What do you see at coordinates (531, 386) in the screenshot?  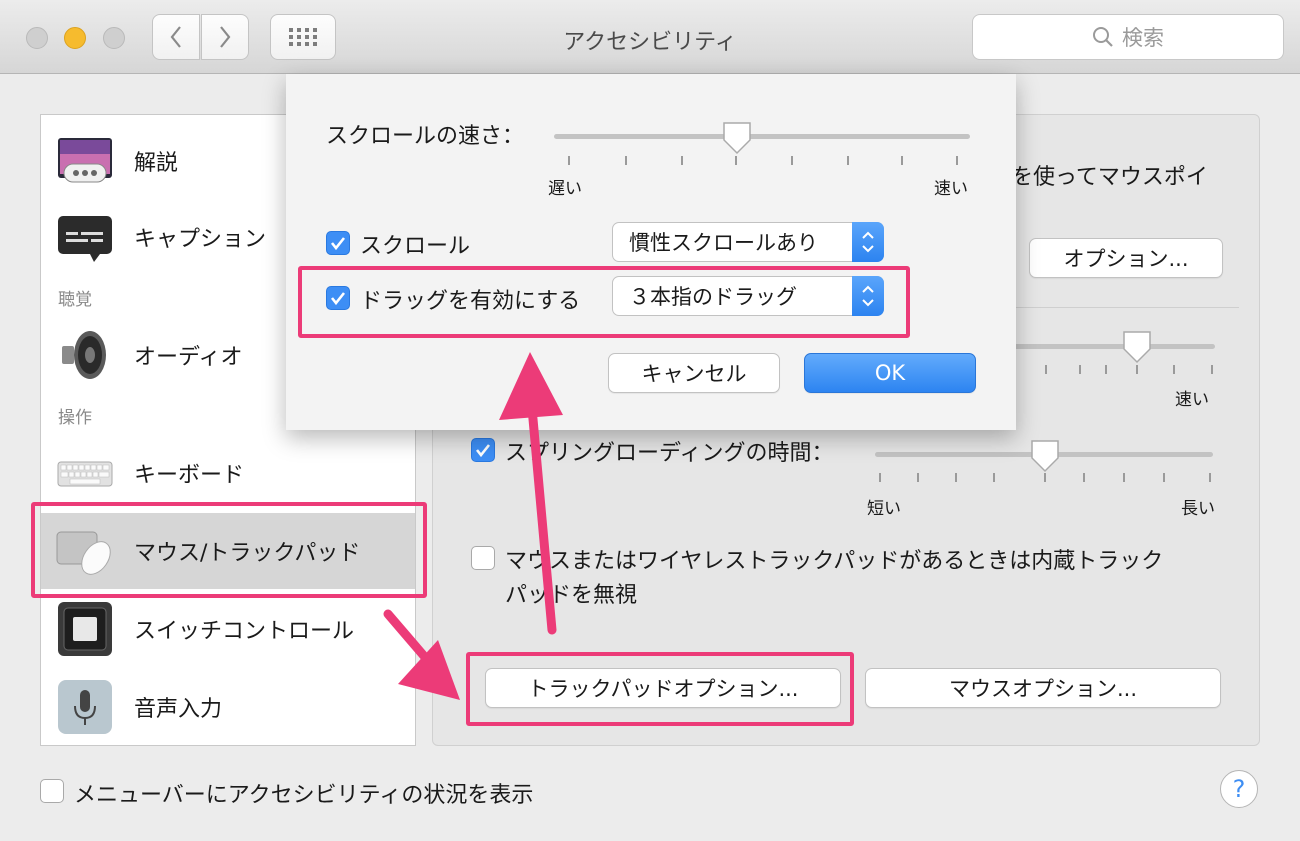 I see `up-arrow-head-icon` at bounding box center [531, 386].